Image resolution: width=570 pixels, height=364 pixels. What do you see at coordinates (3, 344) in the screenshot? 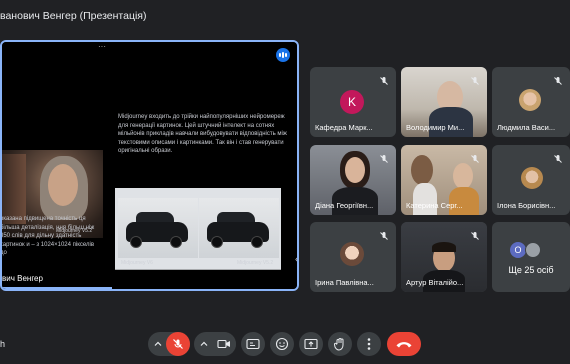
I see `meeting-info-text: h` at bounding box center [3, 344].